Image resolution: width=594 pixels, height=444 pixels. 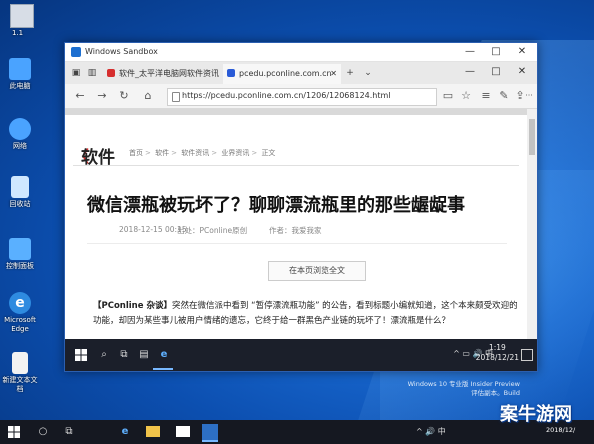 I want to click on host-system-tray: ^ 🔊 中, so click(x=431, y=431).